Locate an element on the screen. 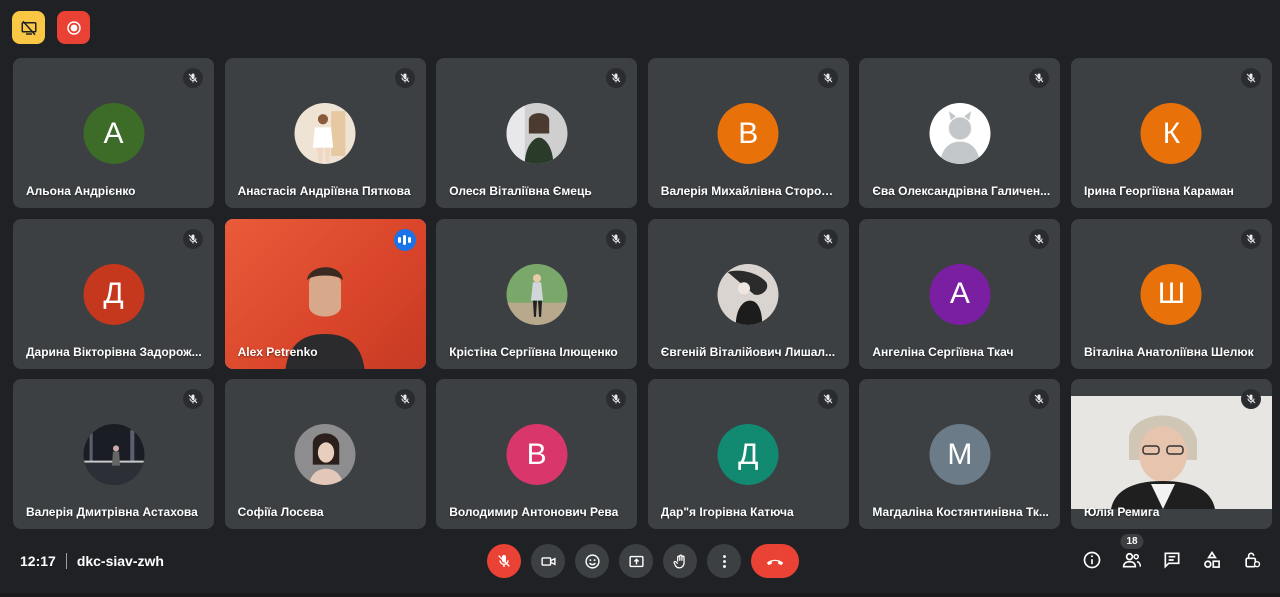  participant-name: Анастасія Андріївна Пяткова is located at coordinates (324, 191).